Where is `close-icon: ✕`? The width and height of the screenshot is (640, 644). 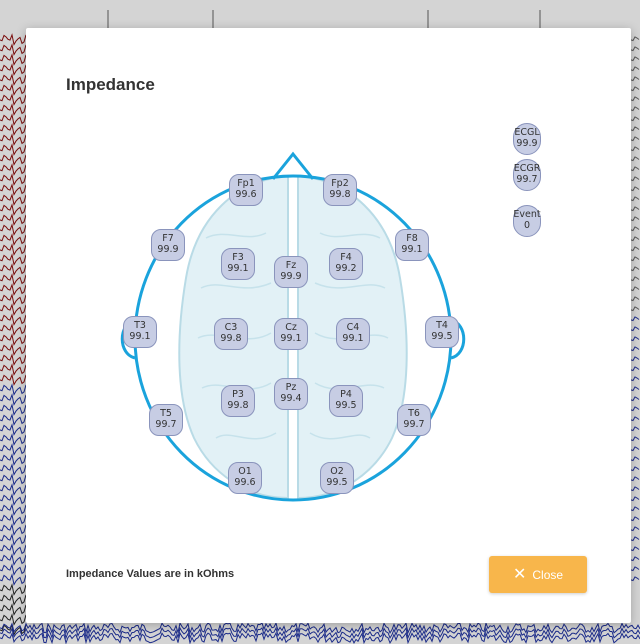 close-icon: ✕ is located at coordinates (519, 574).